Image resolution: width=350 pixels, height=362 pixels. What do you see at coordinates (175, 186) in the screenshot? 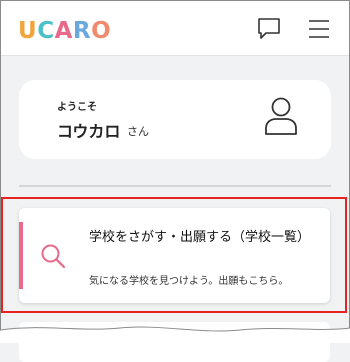
I see `section-divider` at bounding box center [175, 186].